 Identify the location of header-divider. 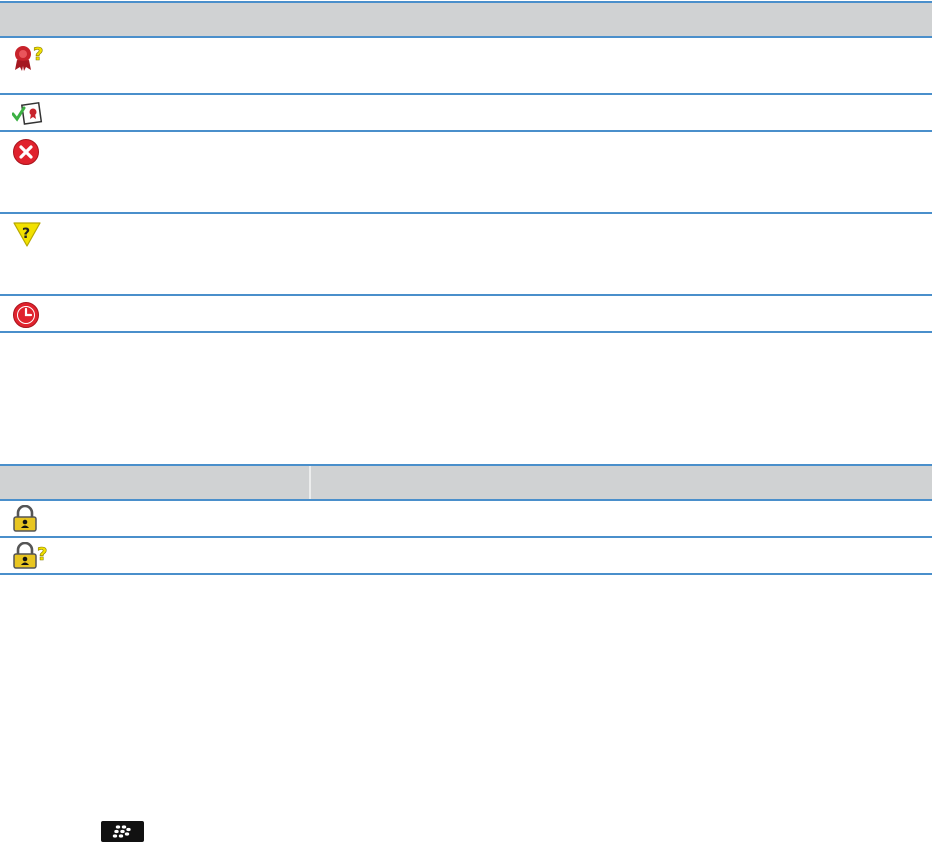
(310, 482).